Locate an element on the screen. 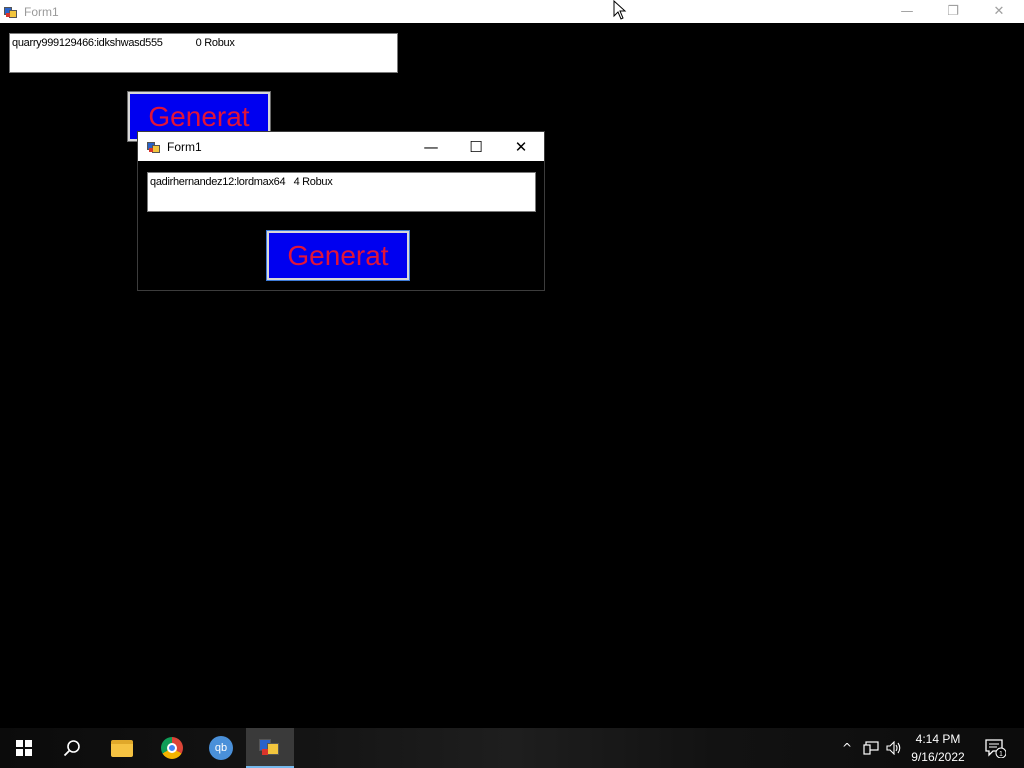 This screenshot has height=768, width=1024. network-button is located at coordinates (871, 748).